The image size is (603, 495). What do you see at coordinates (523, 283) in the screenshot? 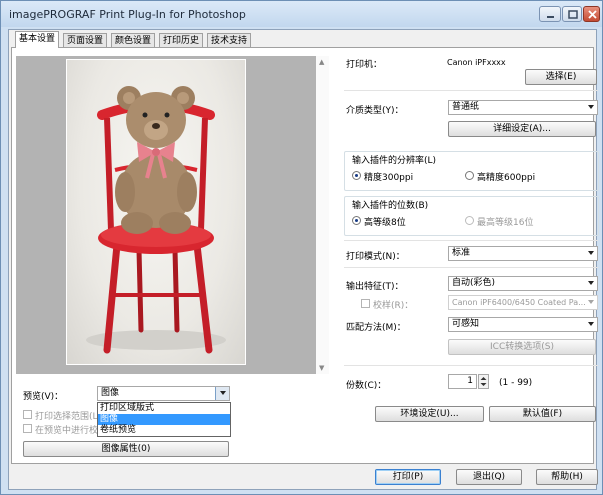
I see `output-profile-select: 自动(彩色)` at bounding box center [523, 283].